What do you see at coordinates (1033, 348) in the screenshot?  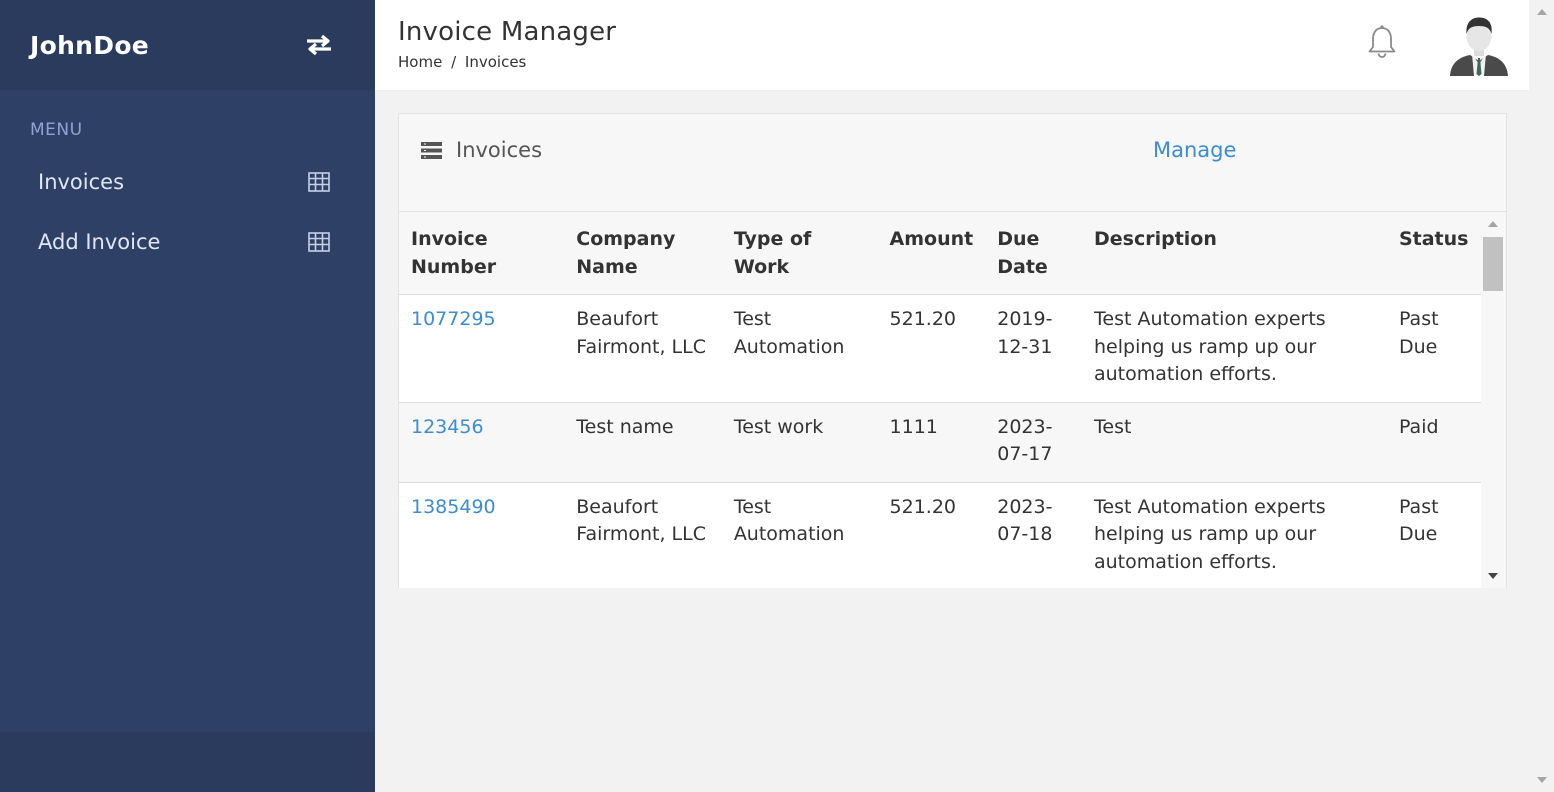 I see `due-date-cell: 2019-12-31` at bounding box center [1033, 348].